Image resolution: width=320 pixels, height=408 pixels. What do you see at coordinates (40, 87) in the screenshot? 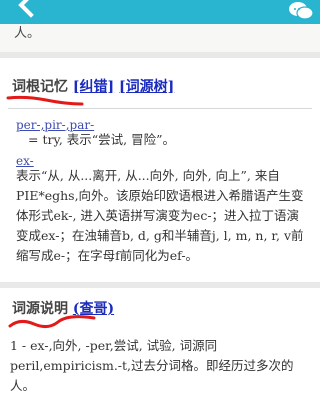
I see `etymology-memory-title: 词根记忆` at bounding box center [40, 87].